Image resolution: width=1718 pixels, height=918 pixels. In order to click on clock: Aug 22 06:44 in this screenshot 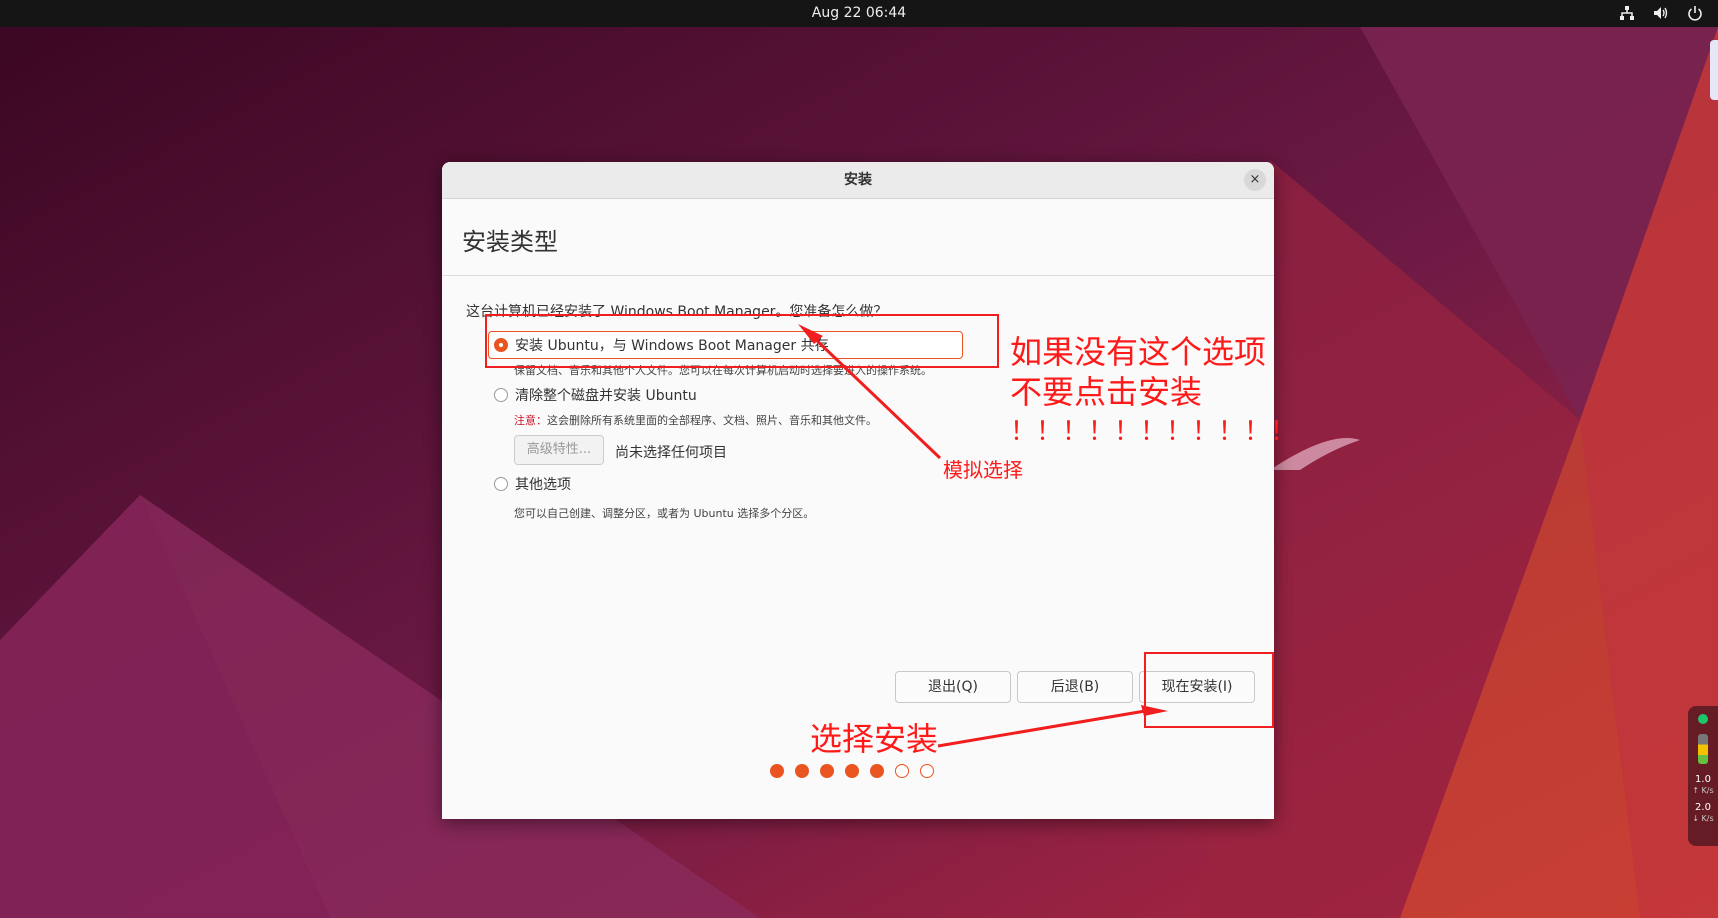, I will do `click(859, 13)`.